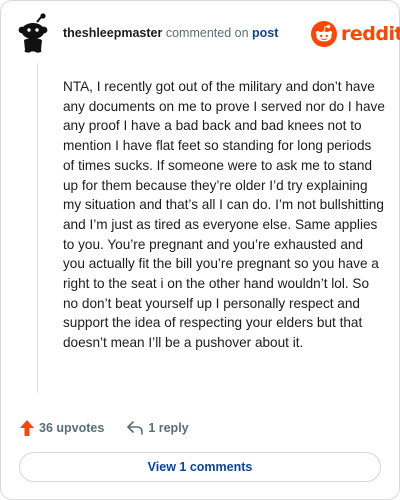 This screenshot has width=400, height=500. What do you see at coordinates (27, 428) in the screenshot?
I see `upvote-arrow-icon` at bounding box center [27, 428].